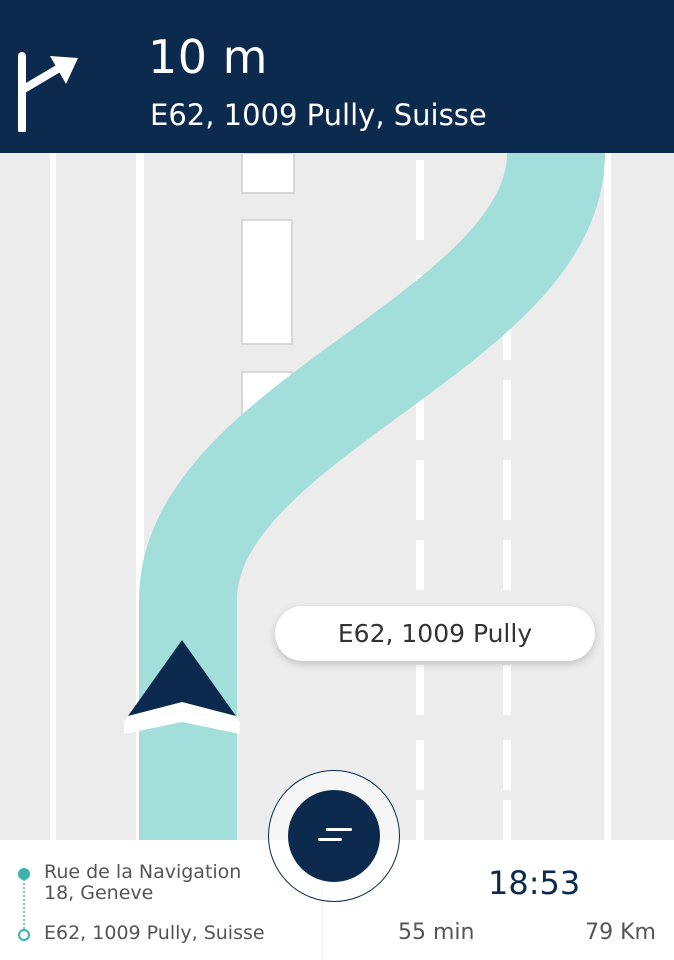 The width and height of the screenshot is (674, 960). I want to click on turn-right-arrow-icon, so click(48, 92).